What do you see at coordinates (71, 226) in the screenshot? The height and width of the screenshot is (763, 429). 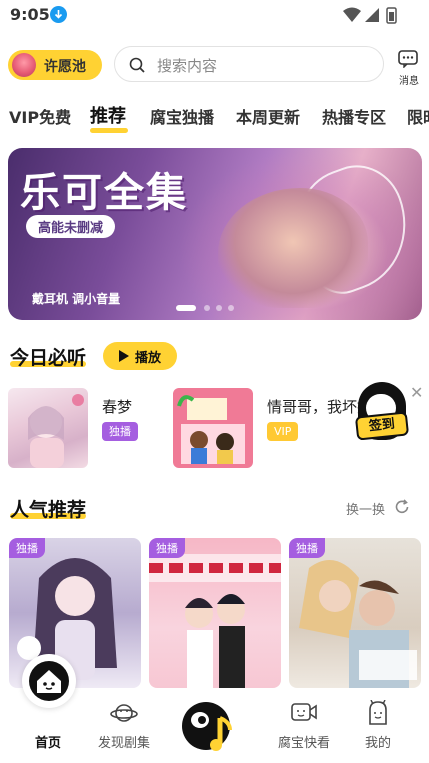 I see `banner-tag: 高能未删减` at bounding box center [71, 226].